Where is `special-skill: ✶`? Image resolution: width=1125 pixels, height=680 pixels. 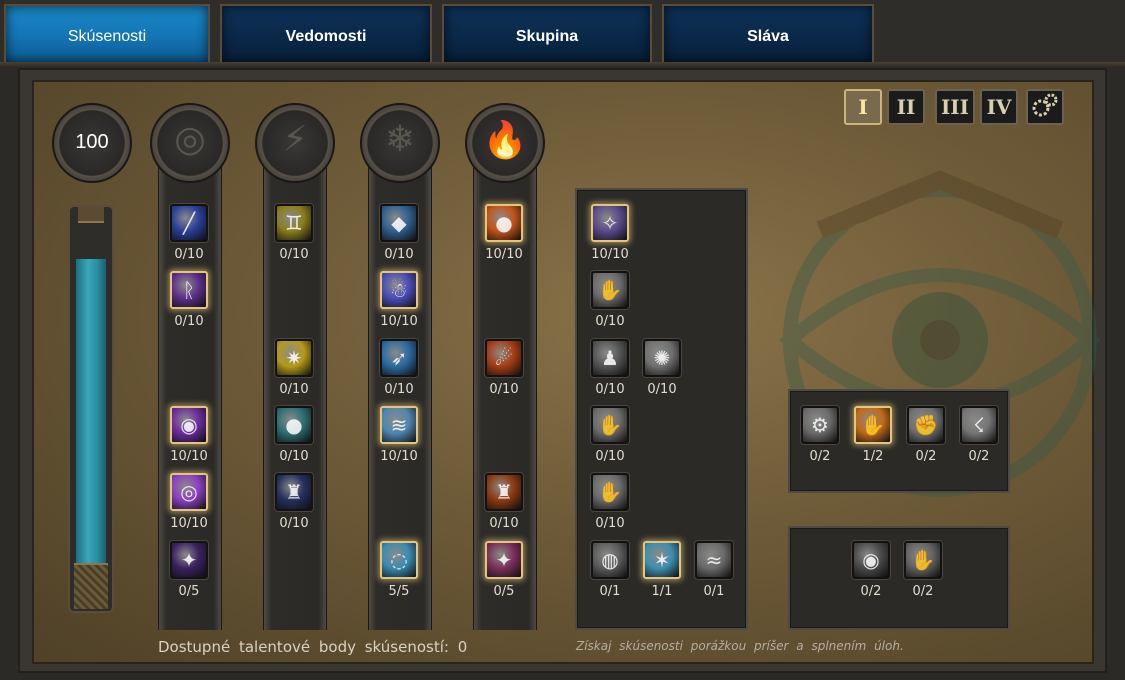
special-skill: ✶ is located at coordinates (662, 560).